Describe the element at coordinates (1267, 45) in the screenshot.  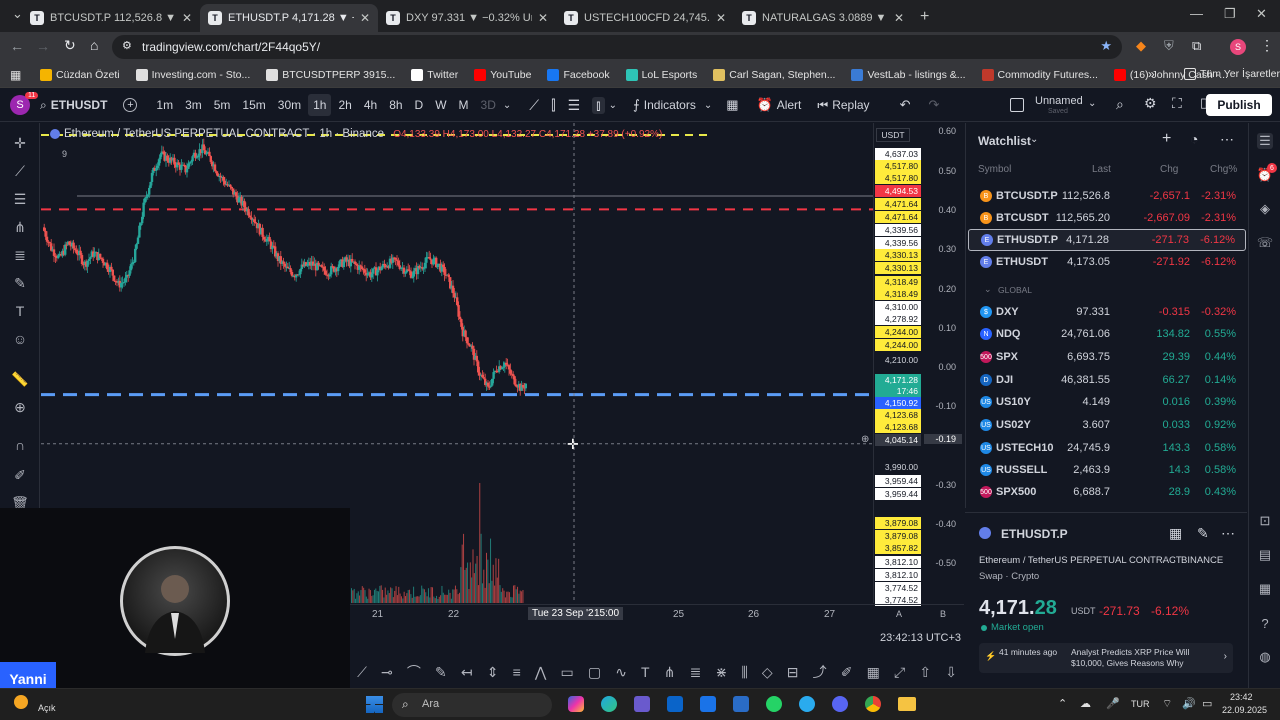
I see `browser-menu-icon: ⋮` at that location.